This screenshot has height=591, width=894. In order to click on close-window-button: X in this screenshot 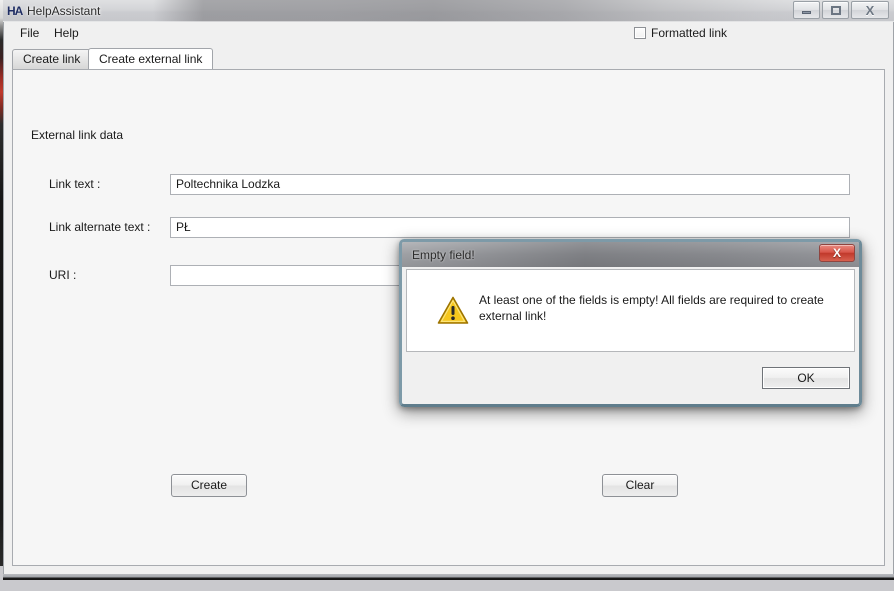, I will do `click(870, 10)`.